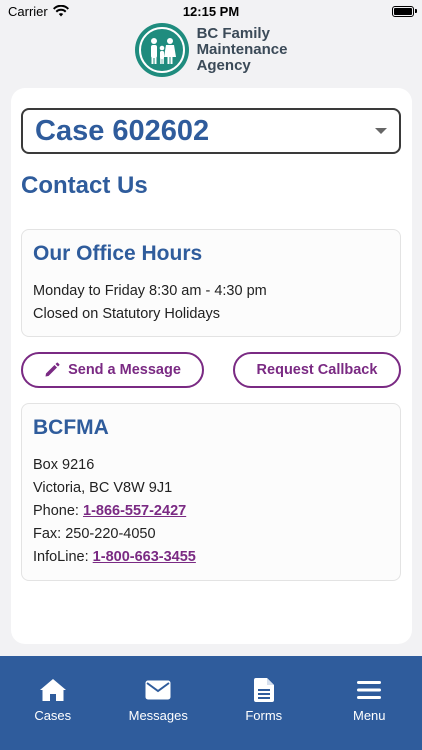 This screenshot has width=422, height=750. What do you see at coordinates (103, 488) in the screenshot?
I see `address-line2: Victoria, BC V8W 9J1` at bounding box center [103, 488].